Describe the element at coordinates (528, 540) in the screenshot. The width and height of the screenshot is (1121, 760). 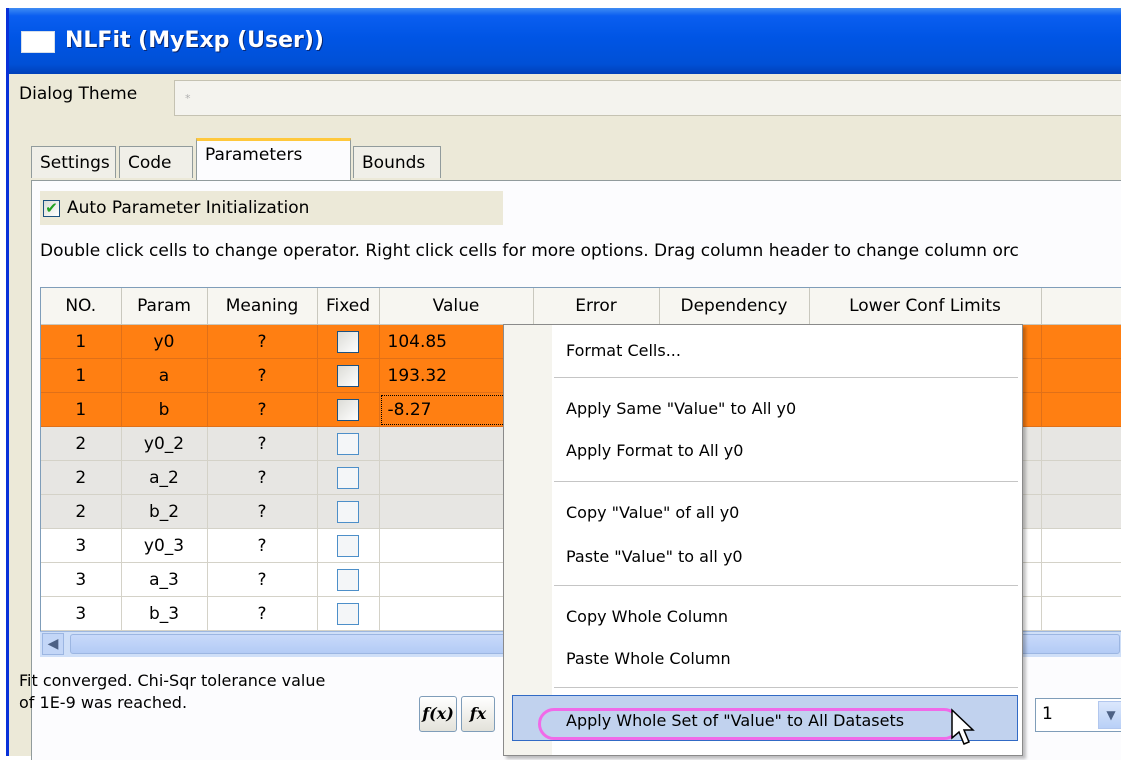
I see `menu-icon-gutter` at that location.